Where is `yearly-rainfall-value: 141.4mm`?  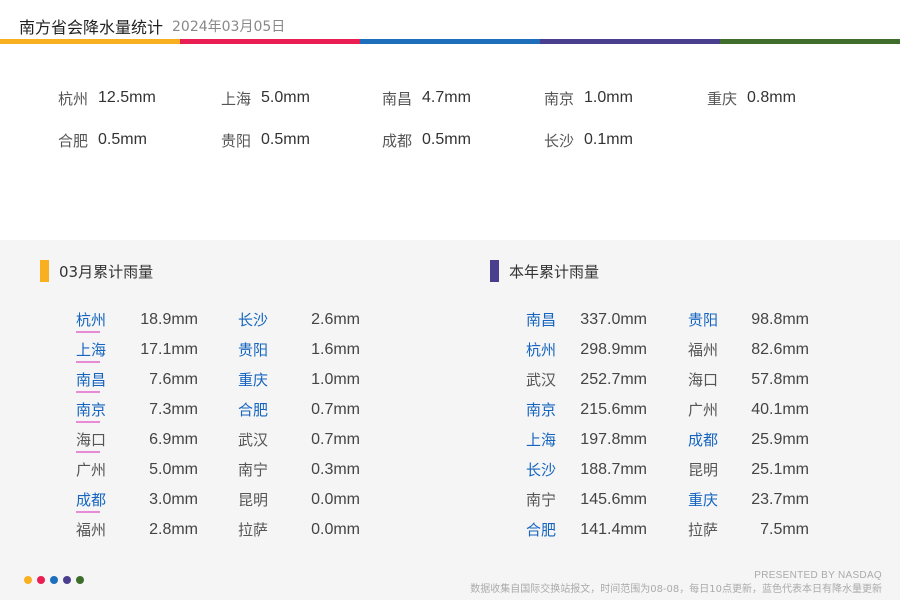 yearly-rainfall-value: 141.4mm is located at coordinates (613, 529).